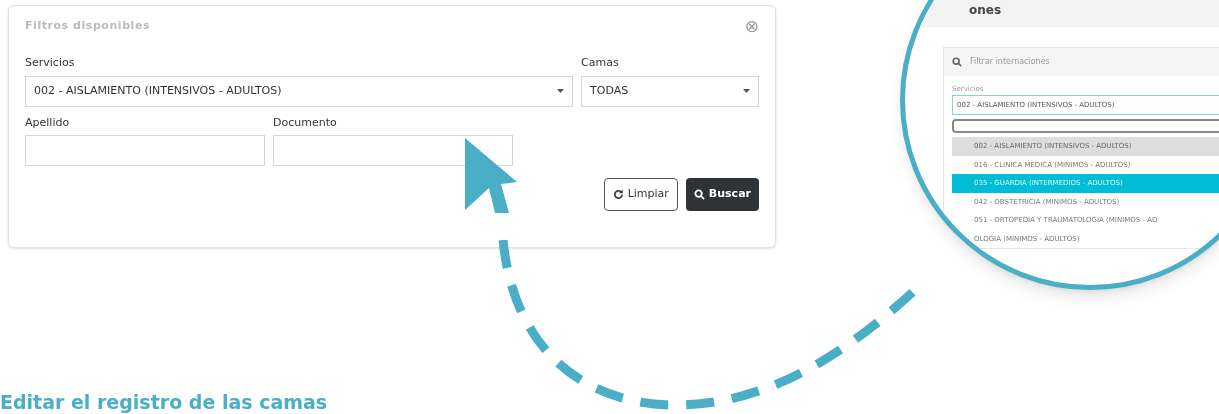 This screenshot has height=414, width=1219. What do you see at coordinates (618, 194) in the screenshot?
I see `refresh-icon` at bounding box center [618, 194].